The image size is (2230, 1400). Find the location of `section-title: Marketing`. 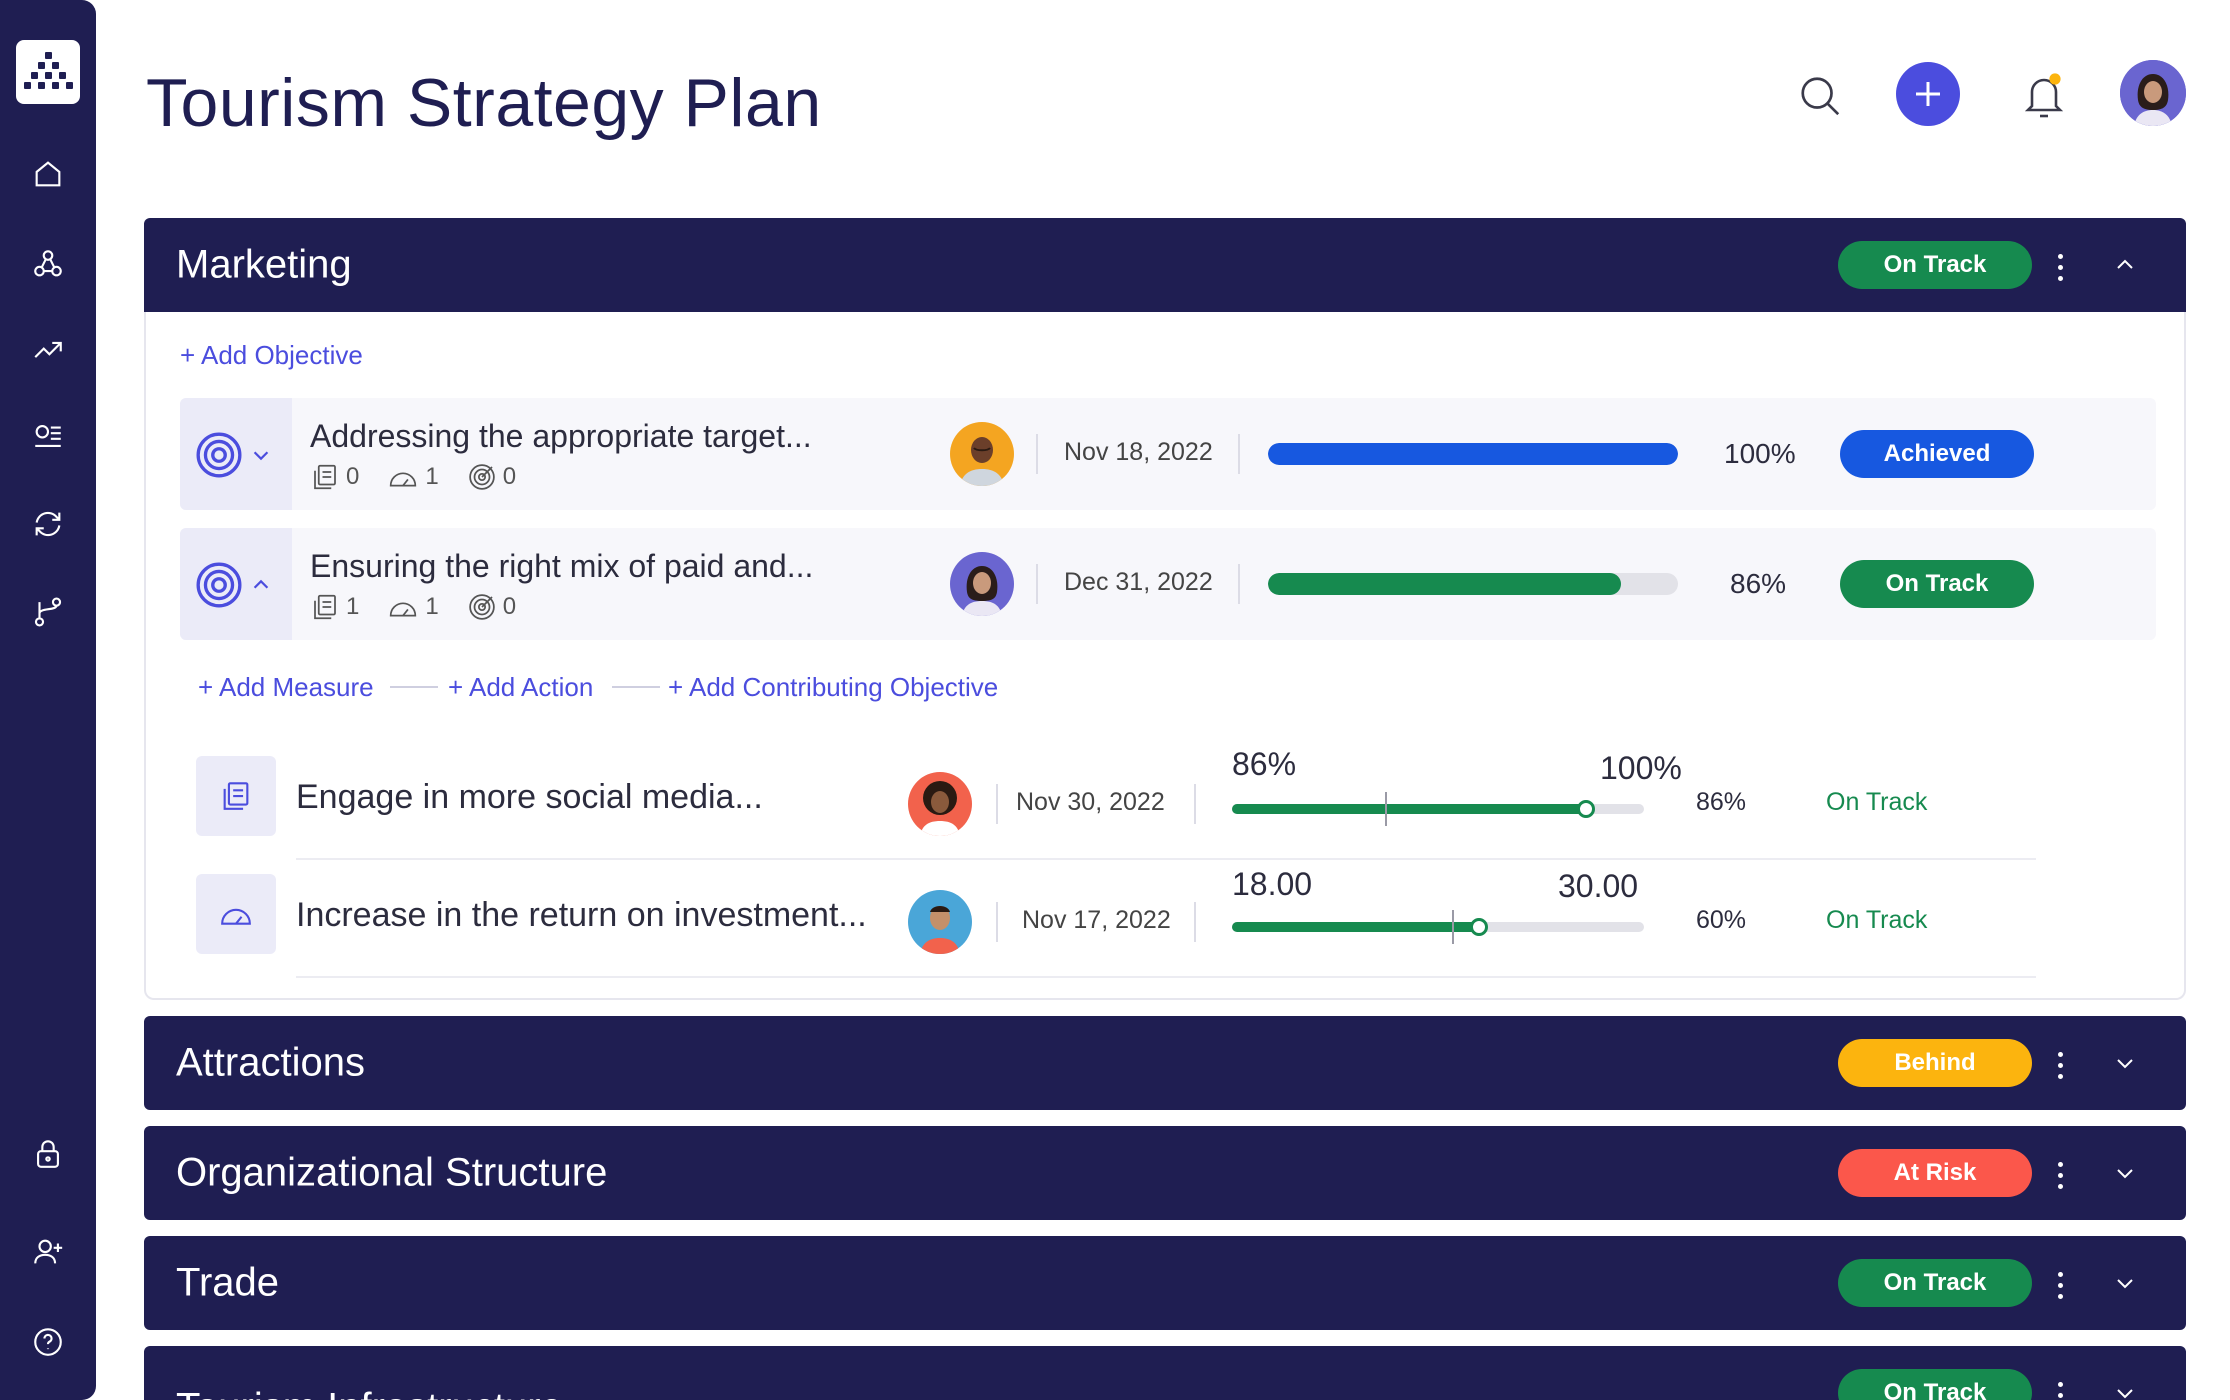

section-title: Marketing is located at coordinates (264, 264).